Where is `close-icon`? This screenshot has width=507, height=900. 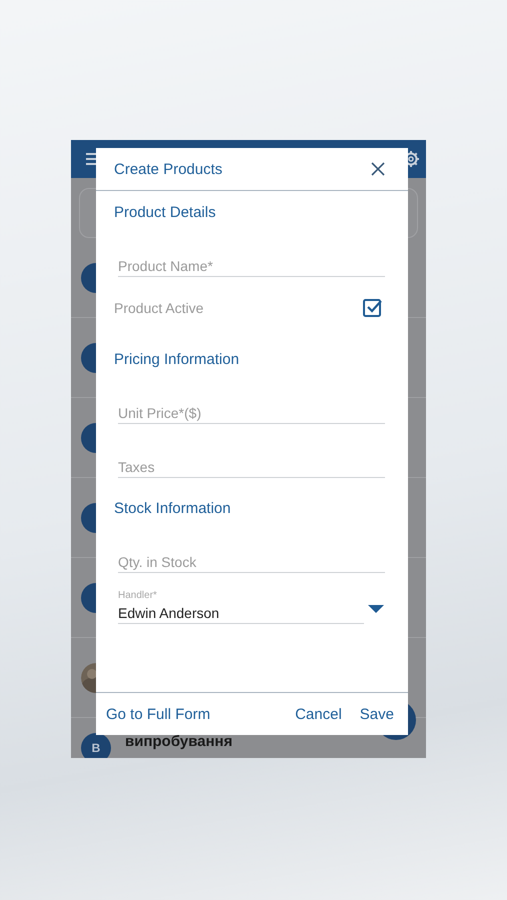
close-icon is located at coordinates (378, 169).